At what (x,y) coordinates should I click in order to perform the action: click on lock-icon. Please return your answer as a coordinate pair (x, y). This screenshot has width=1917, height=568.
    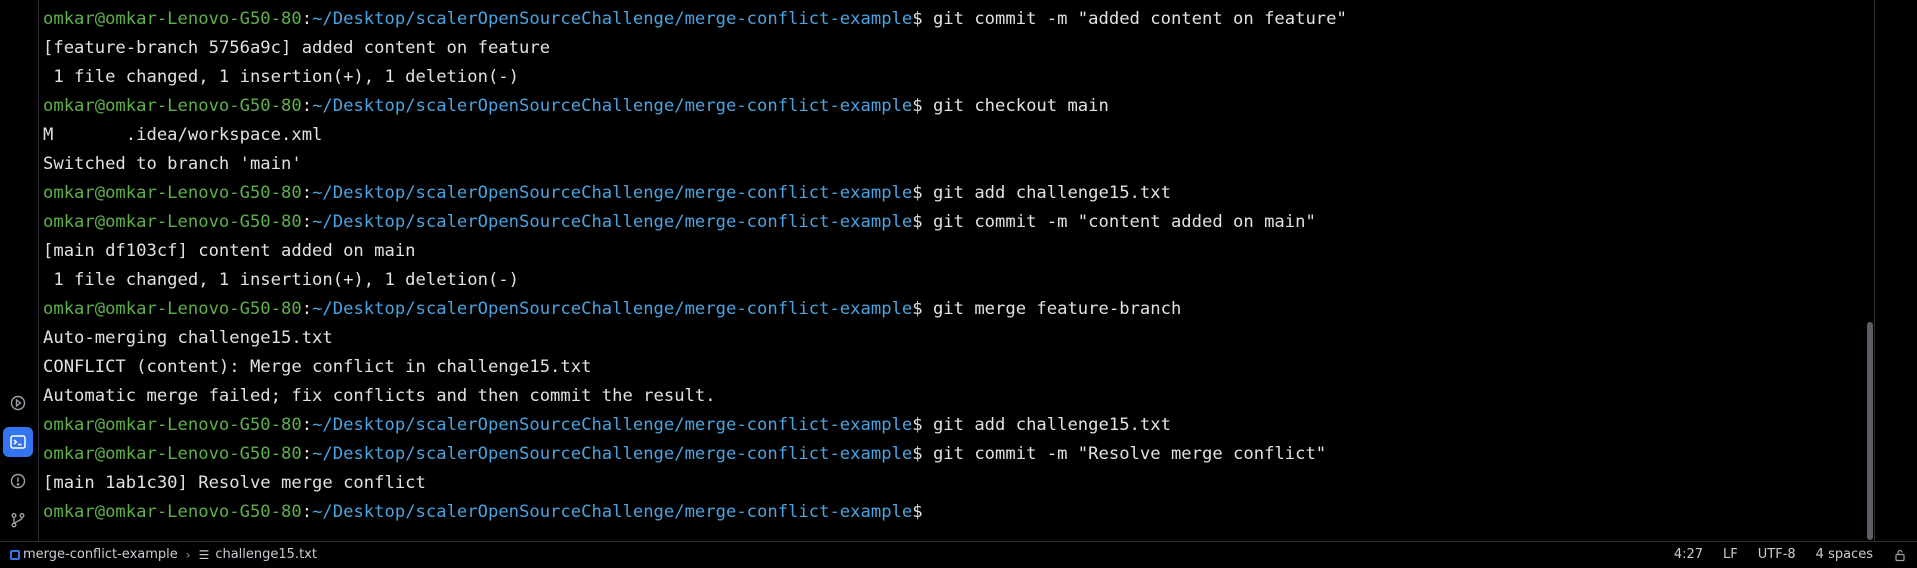
    Looking at the image, I should click on (1900, 555).